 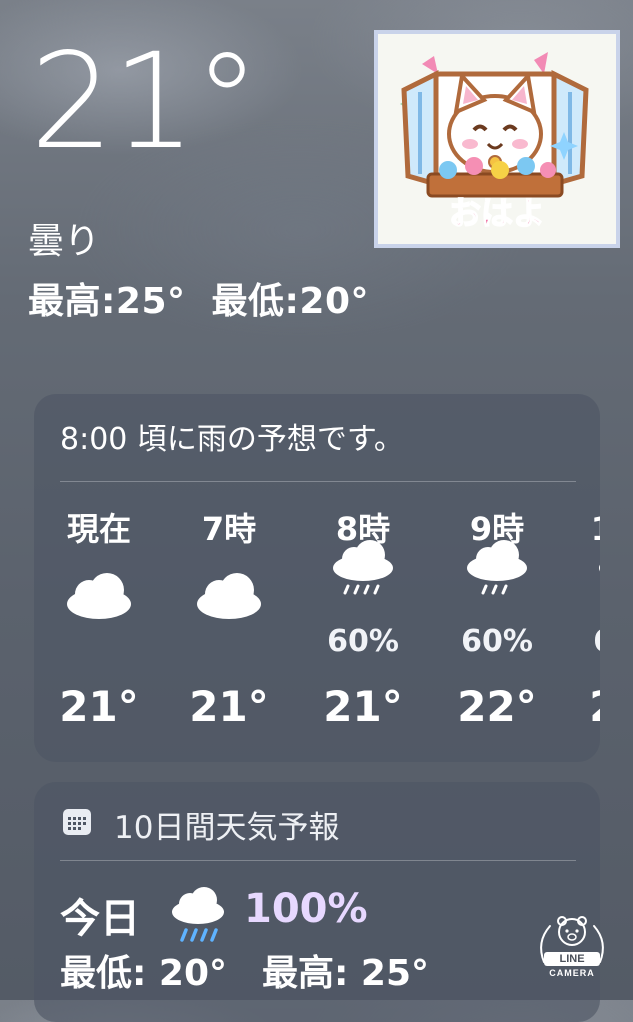 I want to click on current-weather: 21°, so click(x=145, y=102).